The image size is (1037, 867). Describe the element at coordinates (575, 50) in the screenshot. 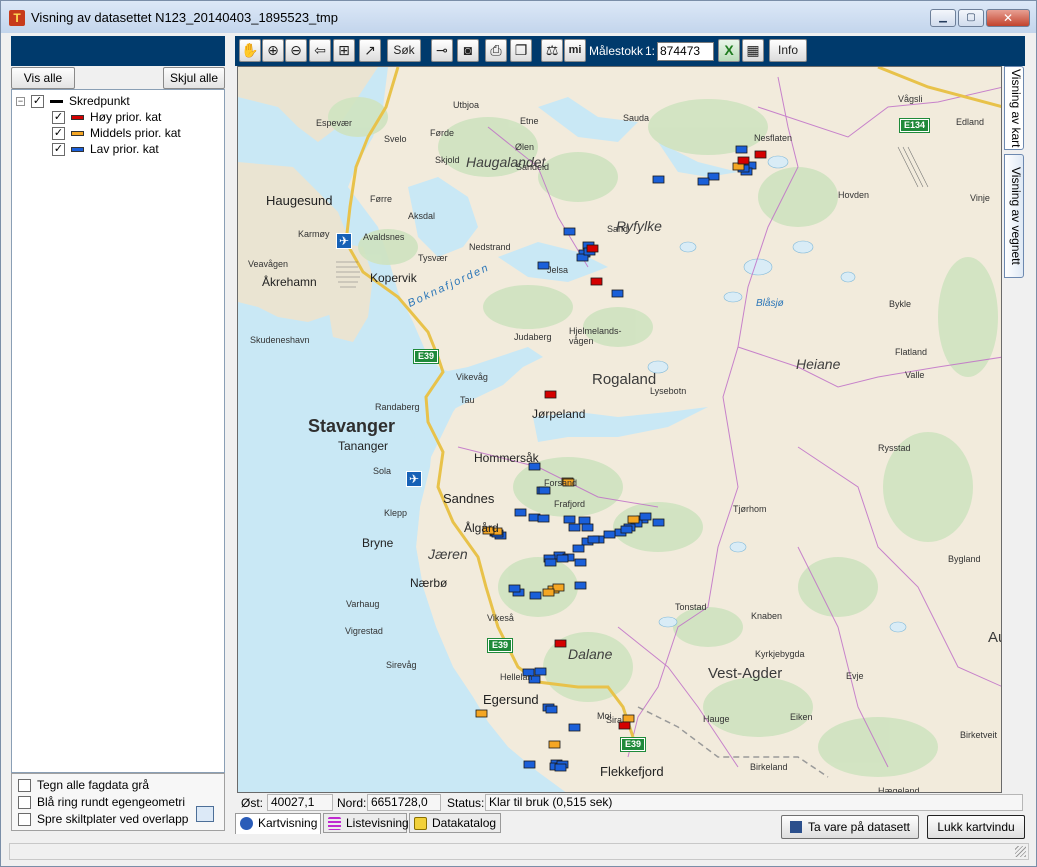

I see `mi-icon: mi` at that location.